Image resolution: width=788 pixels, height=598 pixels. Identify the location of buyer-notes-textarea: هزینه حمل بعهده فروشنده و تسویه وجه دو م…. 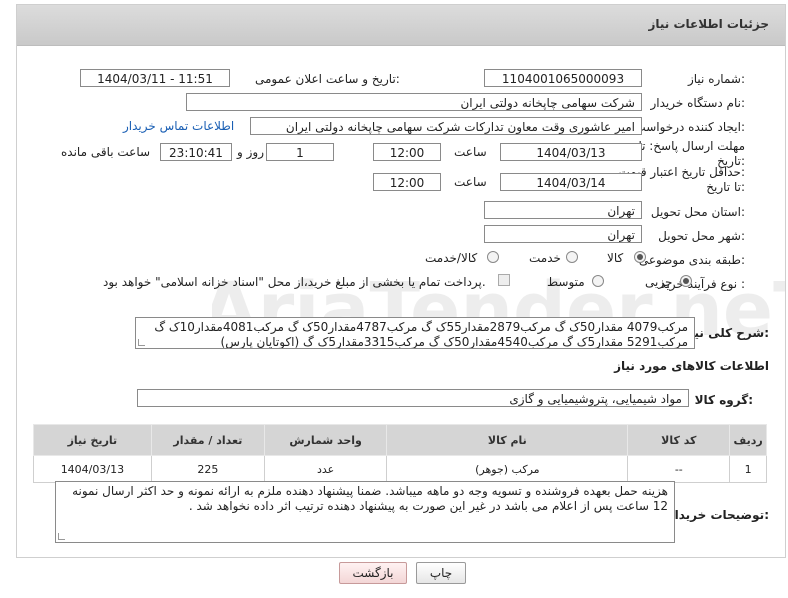
(365, 512).